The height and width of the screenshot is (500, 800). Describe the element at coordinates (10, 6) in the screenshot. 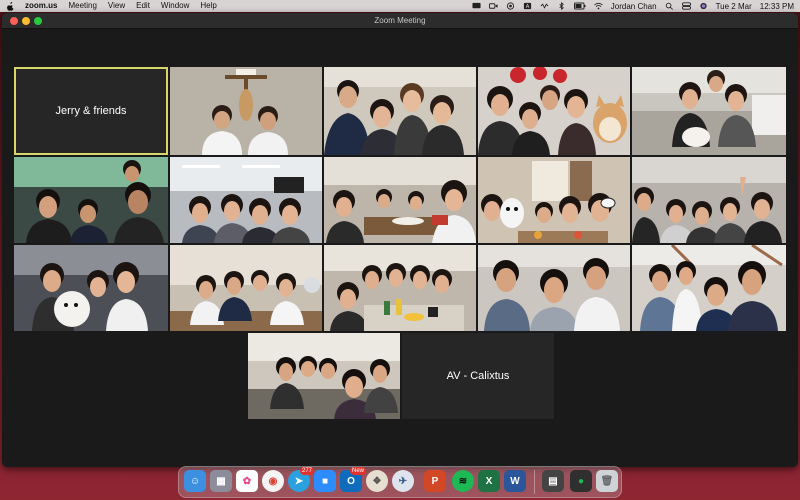

I see `apple-icon` at that location.